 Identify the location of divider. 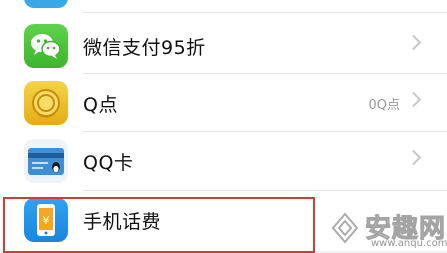
(265, 12).